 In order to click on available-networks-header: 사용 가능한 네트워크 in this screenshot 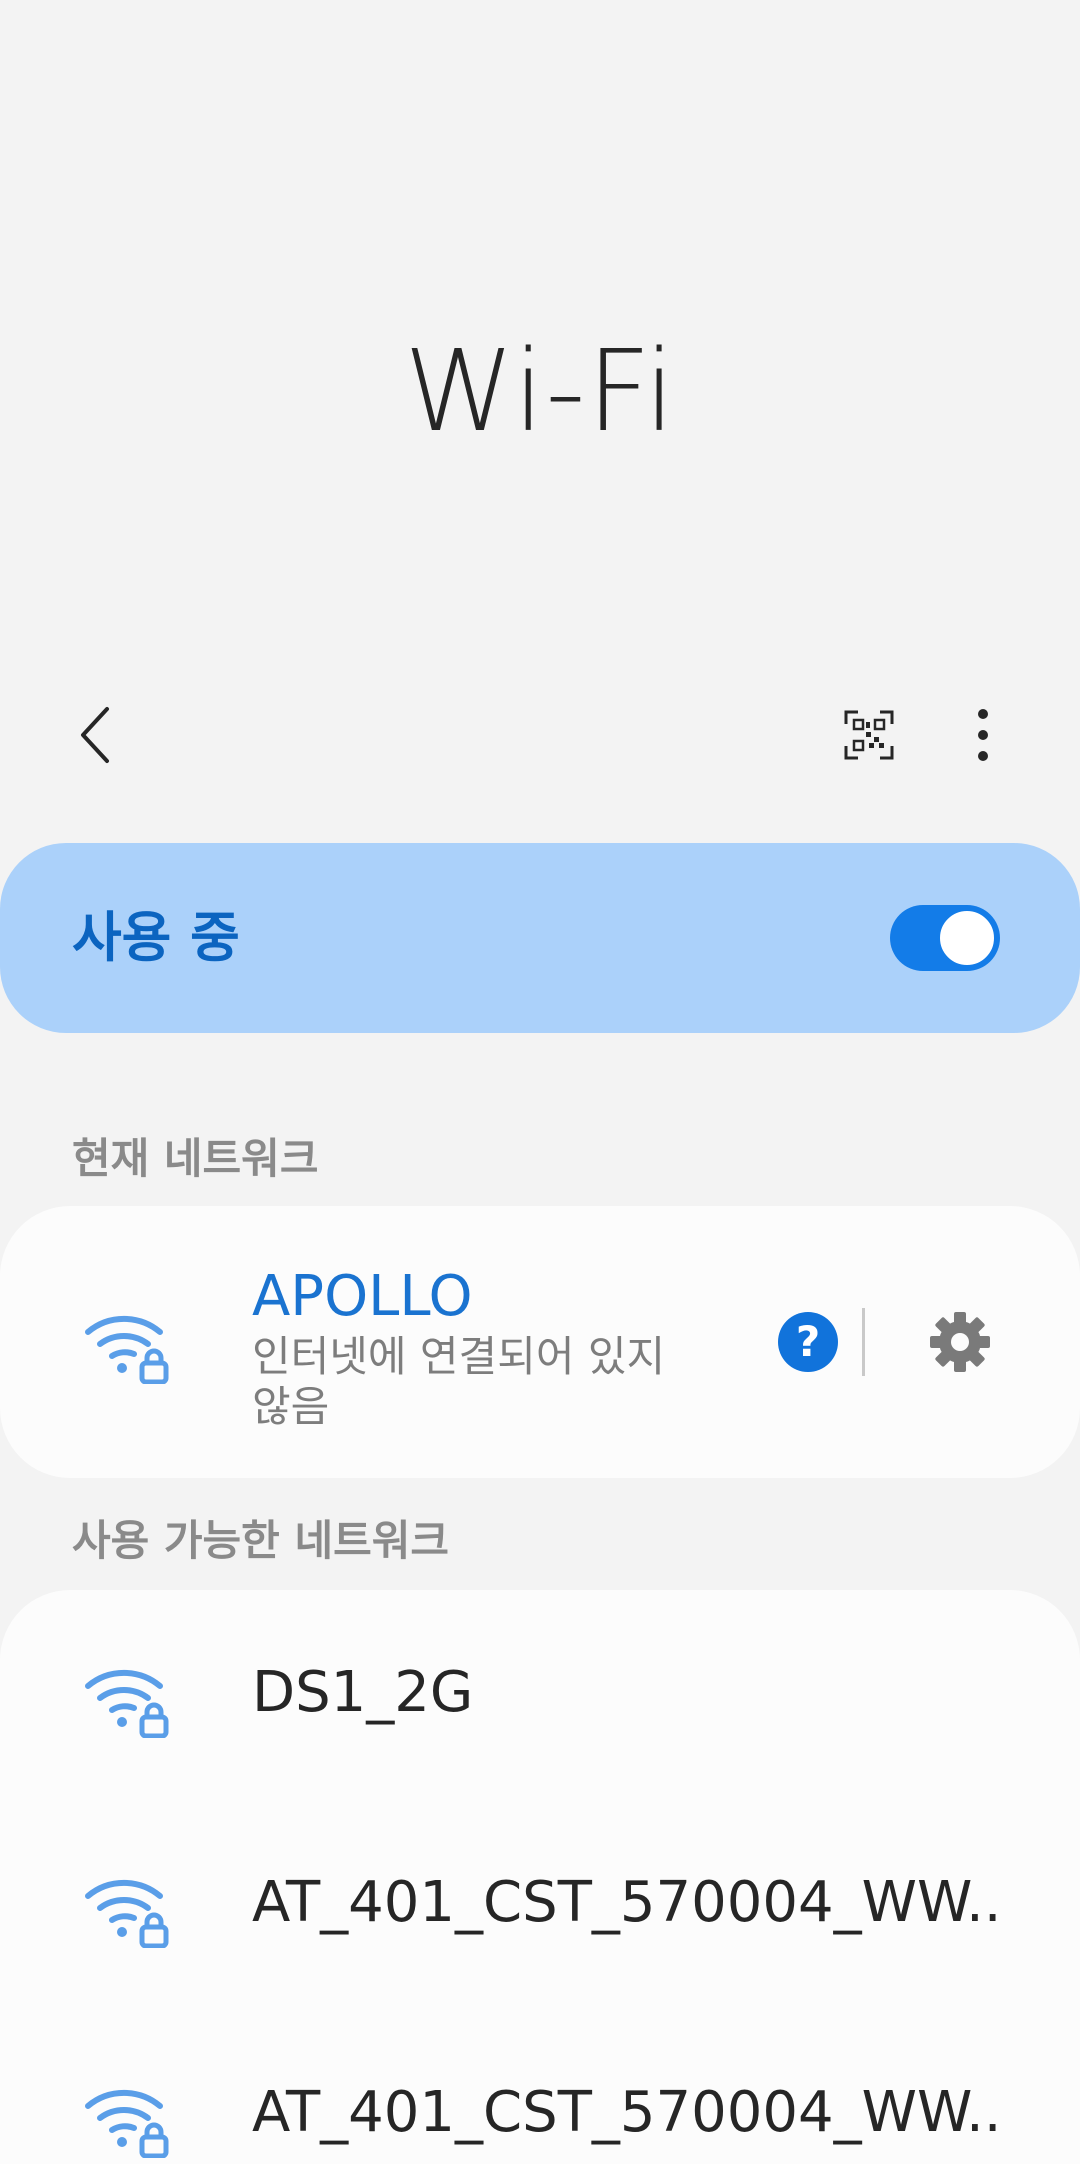, I will do `click(261, 1540)`.